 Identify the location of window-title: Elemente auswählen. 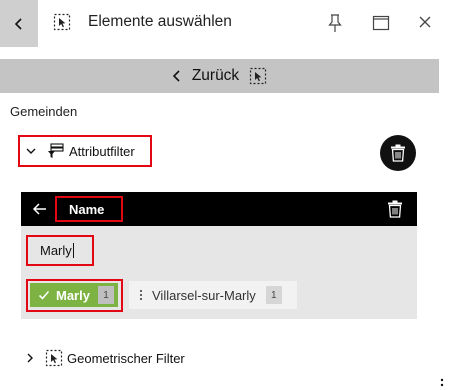
(160, 21).